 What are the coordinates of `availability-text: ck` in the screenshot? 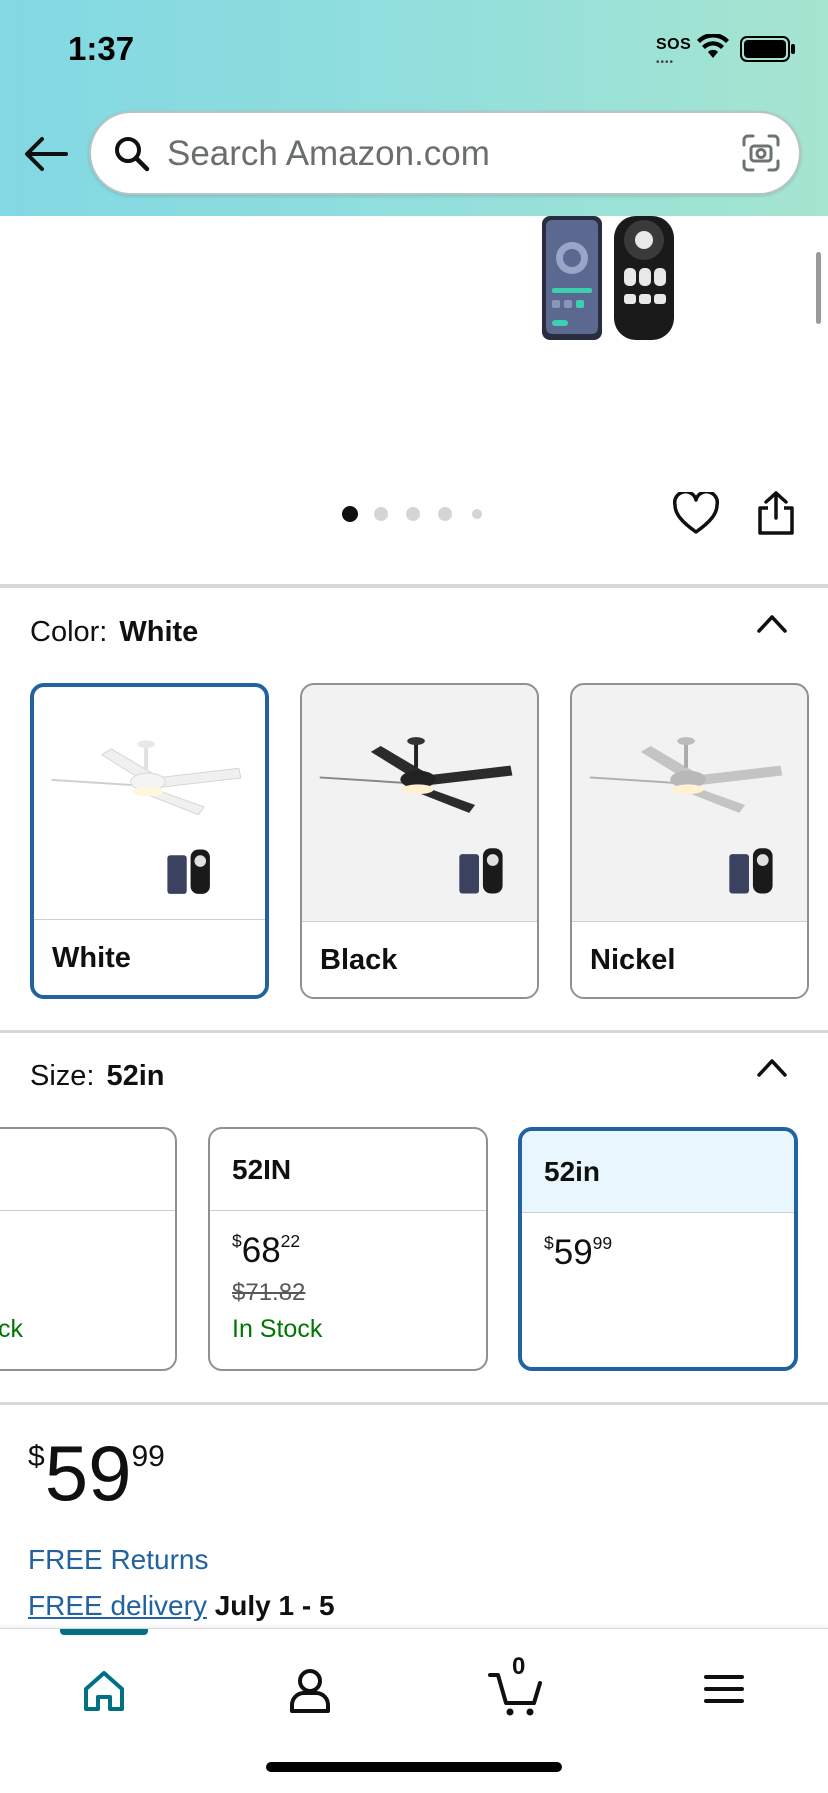 It's located at (11, 1329).